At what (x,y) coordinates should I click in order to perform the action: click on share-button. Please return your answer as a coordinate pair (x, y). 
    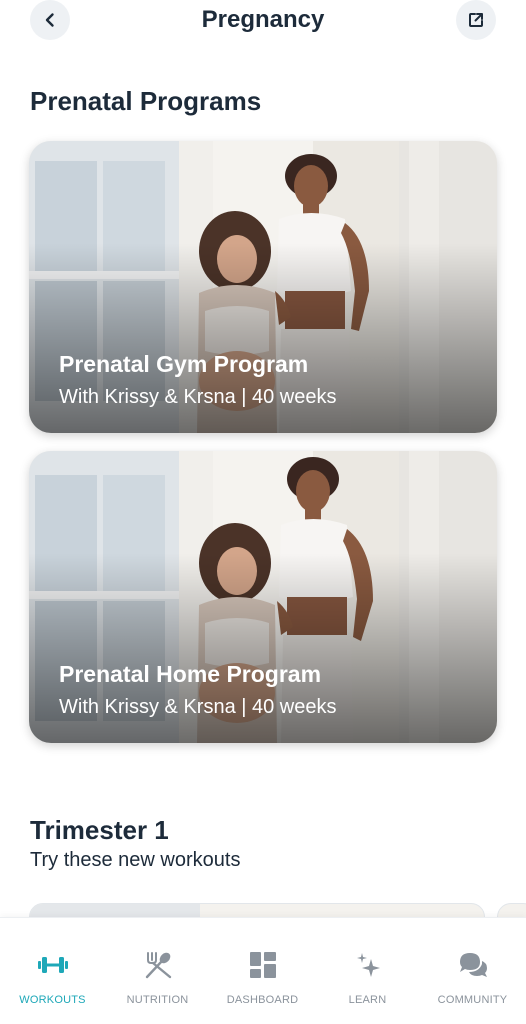
    Looking at the image, I should click on (476, 20).